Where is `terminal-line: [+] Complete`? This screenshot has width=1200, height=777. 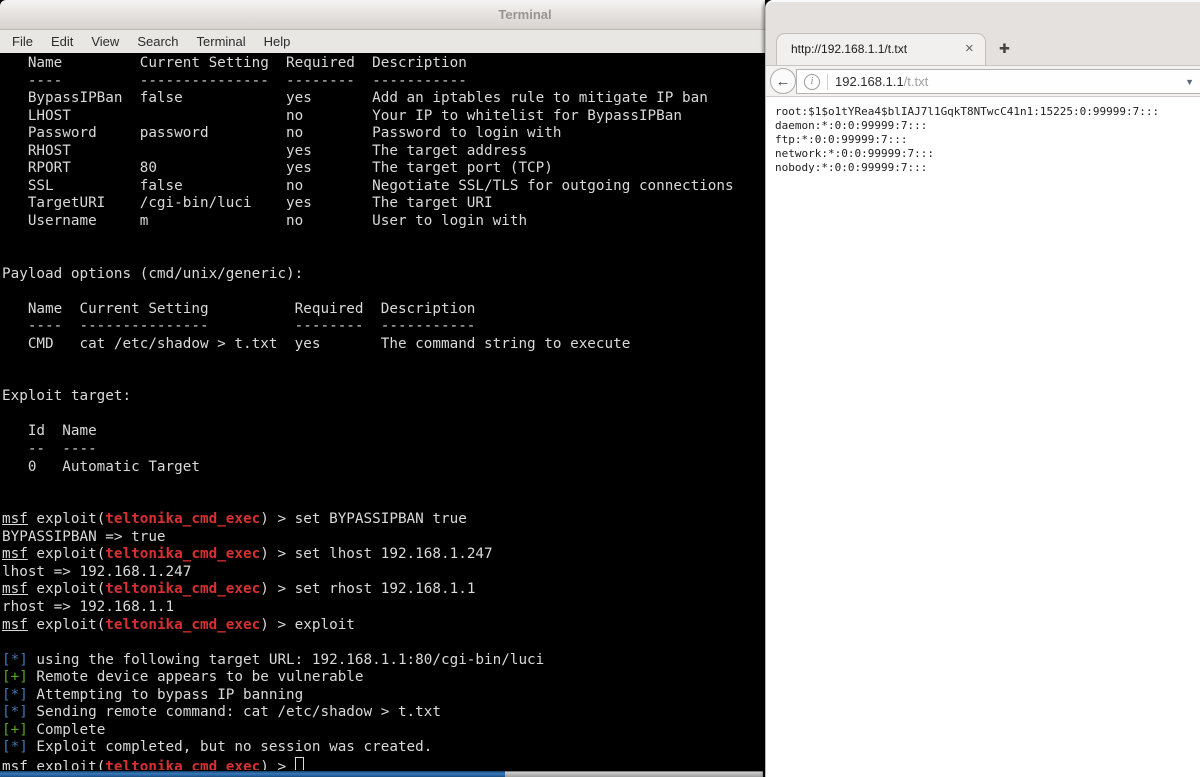 terminal-line: [+] Complete is located at coordinates (54, 729).